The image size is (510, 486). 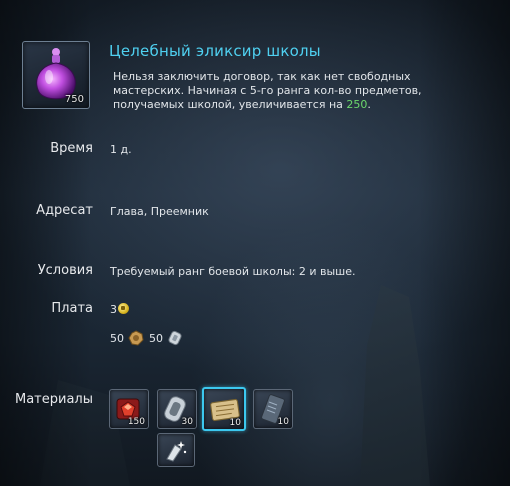 What do you see at coordinates (235, 423) in the screenshot?
I see `material-count-3: 10` at bounding box center [235, 423].